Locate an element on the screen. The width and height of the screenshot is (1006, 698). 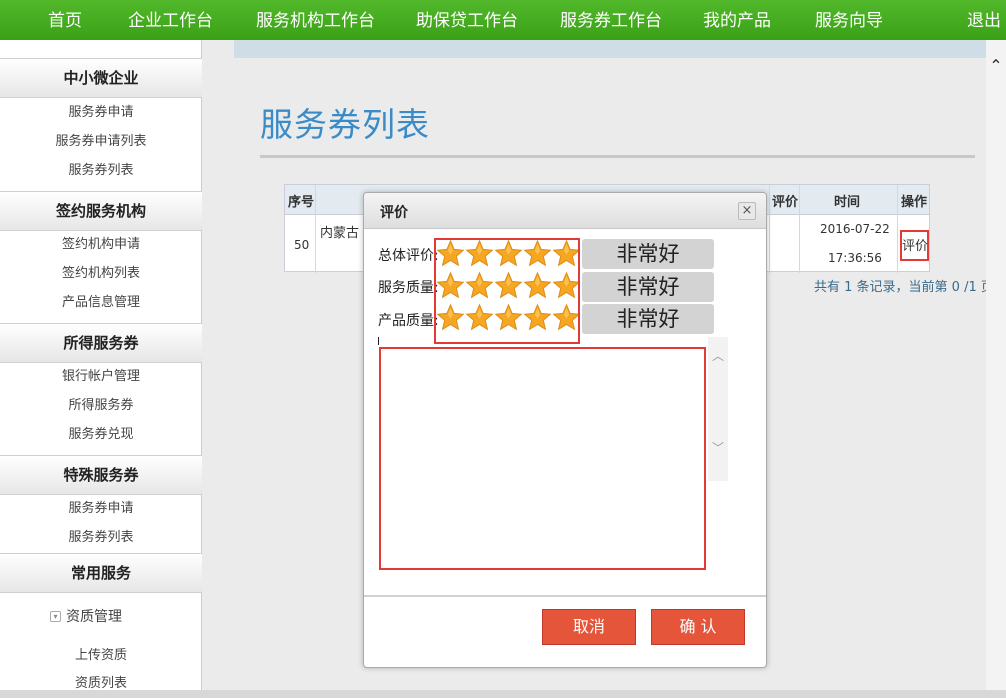
sidebar-section-header: 所得服务券 is located at coordinates (101, 343).